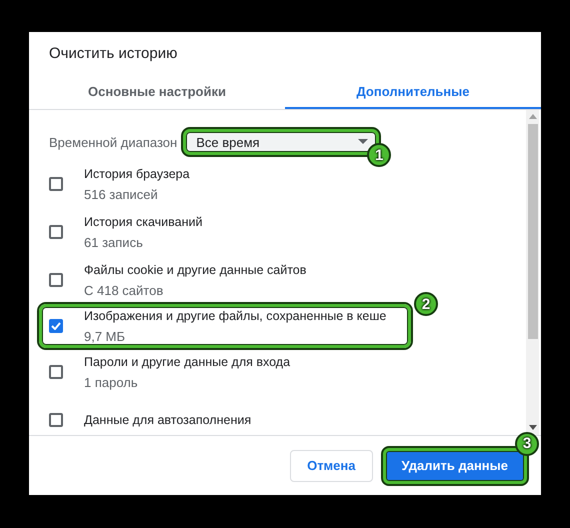 This screenshot has height=528, width=570. Describe the element at coordinates (113, 54) in the screenshot. I see `dialog-title: Очистить историю` at that location.